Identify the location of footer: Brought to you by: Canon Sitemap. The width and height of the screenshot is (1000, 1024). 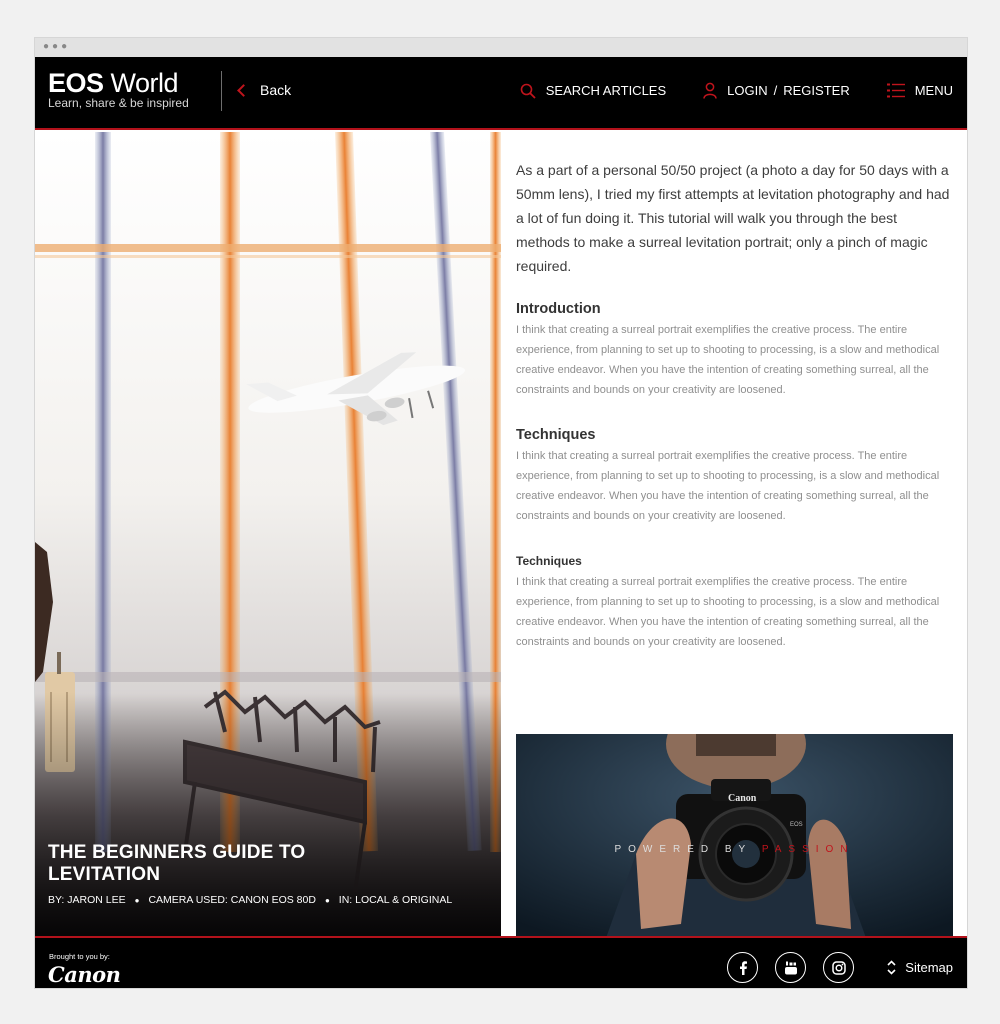
(501, 962).